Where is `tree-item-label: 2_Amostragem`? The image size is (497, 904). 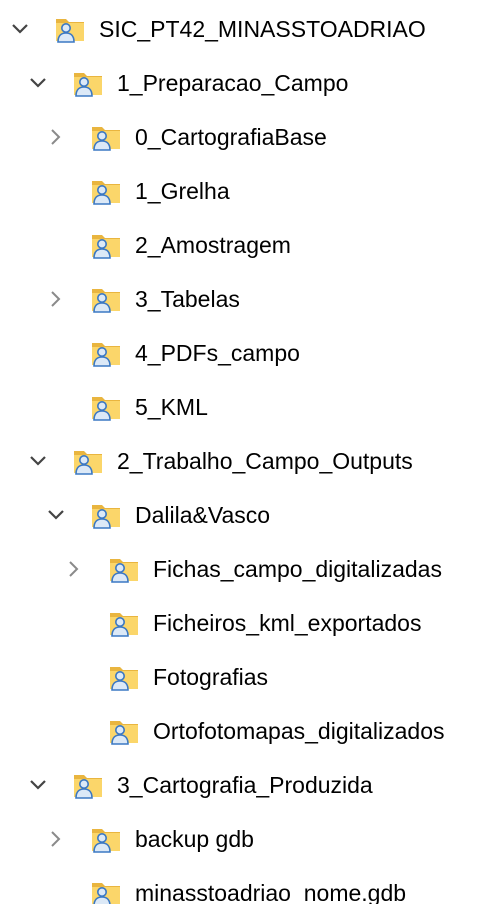
tree-item-label: 2_Amostragem is located at coordinates (213, 245).